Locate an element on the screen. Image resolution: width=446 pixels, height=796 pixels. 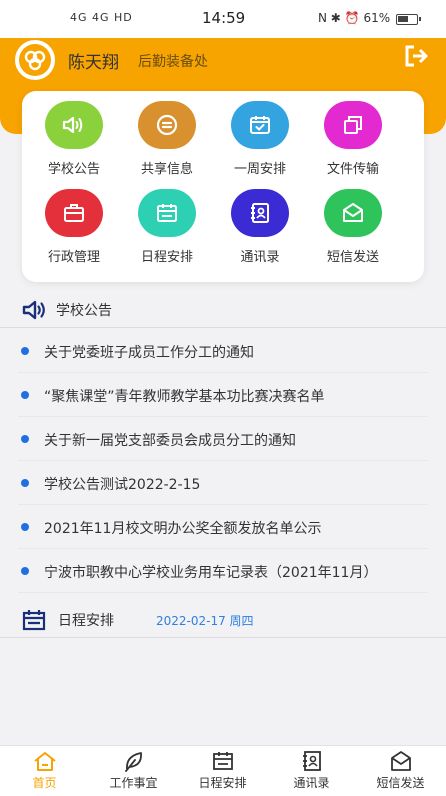
schedule-date: 2022-02-17 周四 is located at coordinates (205, 620).